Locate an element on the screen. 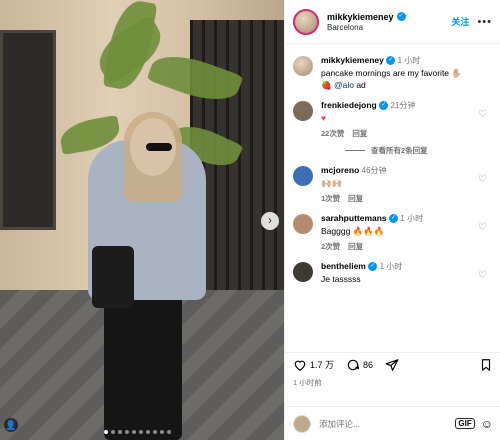 The image size is (500, 440). caption-header: mikkykiemeney ✓ 1 小时 is located at coordinates (400, 60).